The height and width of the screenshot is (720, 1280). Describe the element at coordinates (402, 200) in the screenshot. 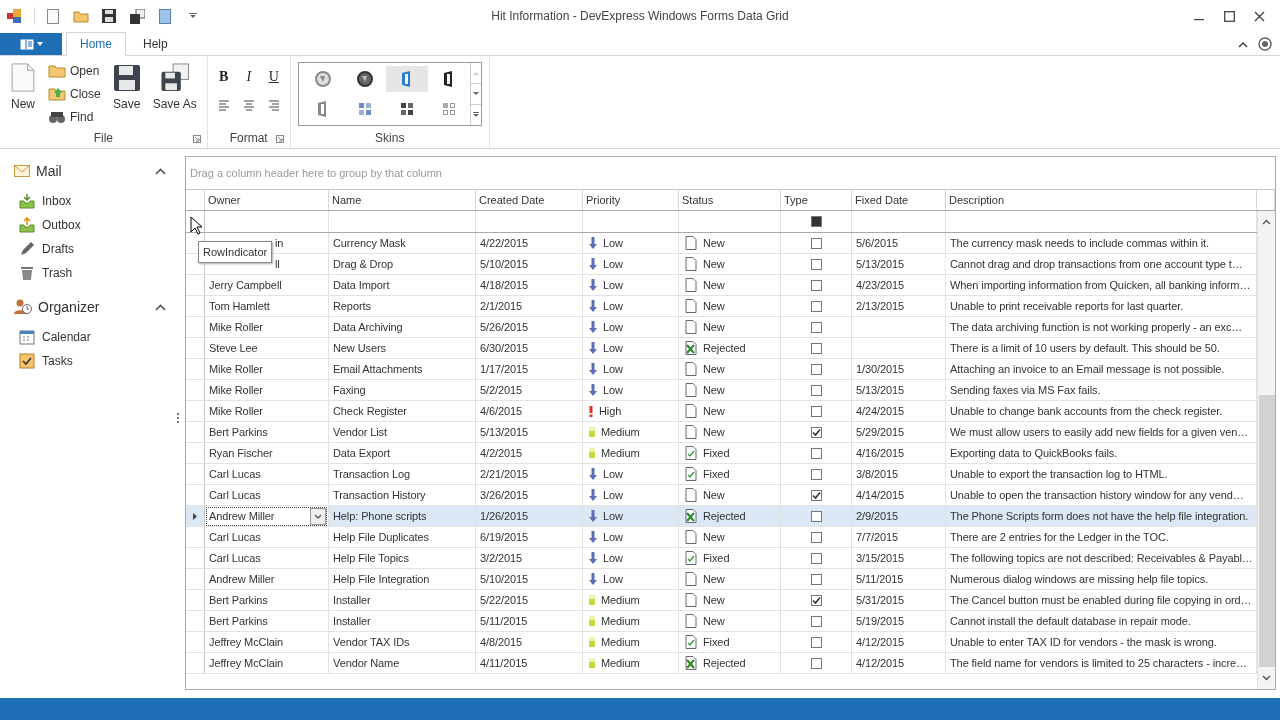

I see `column-header: Name` at that location.